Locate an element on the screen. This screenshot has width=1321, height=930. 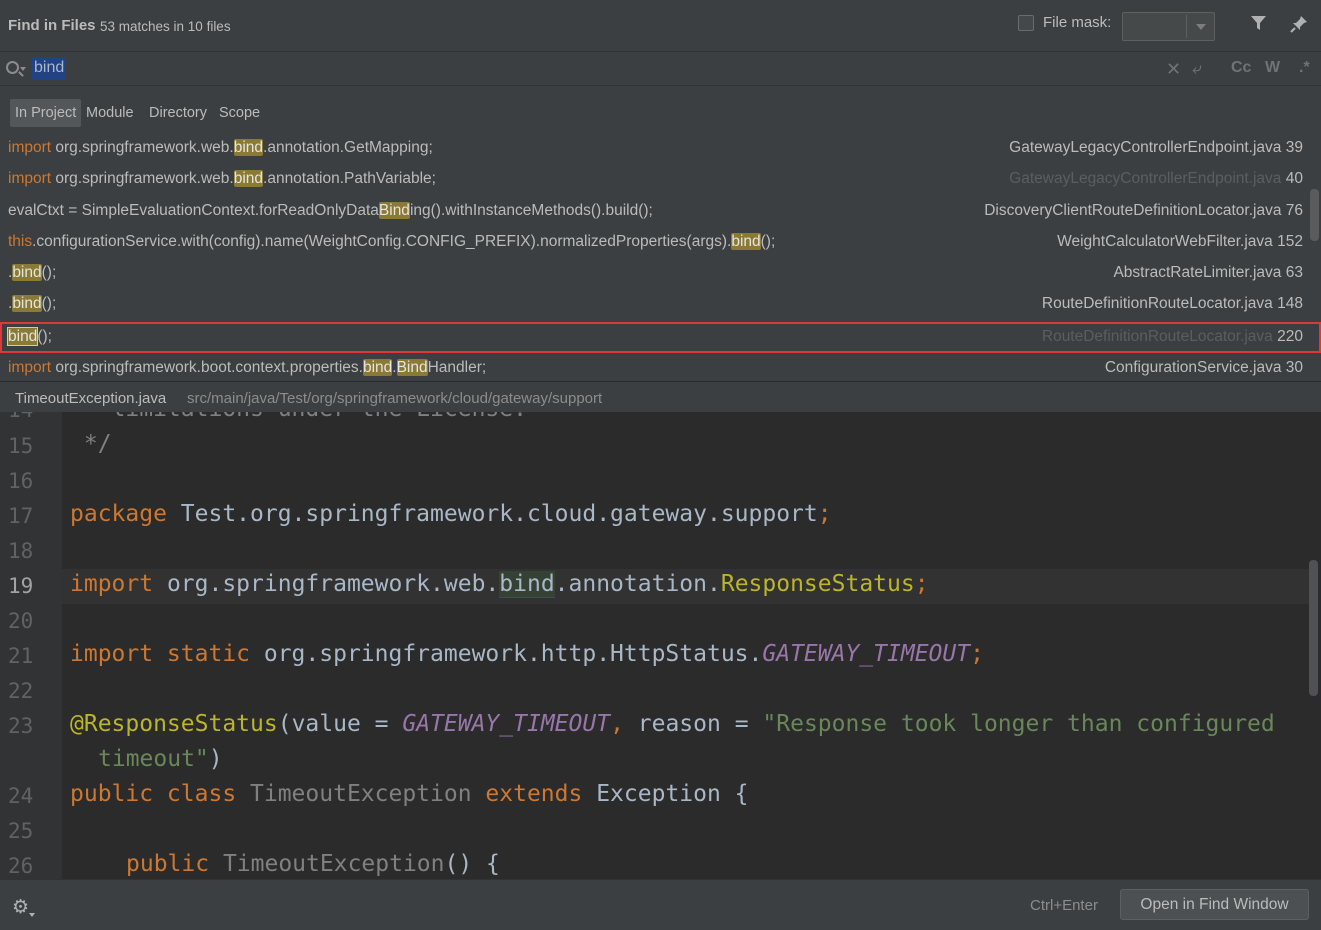
result-row: .bind(); AbstractRateLimiter.java 63 is located at coordinates (655, 273).